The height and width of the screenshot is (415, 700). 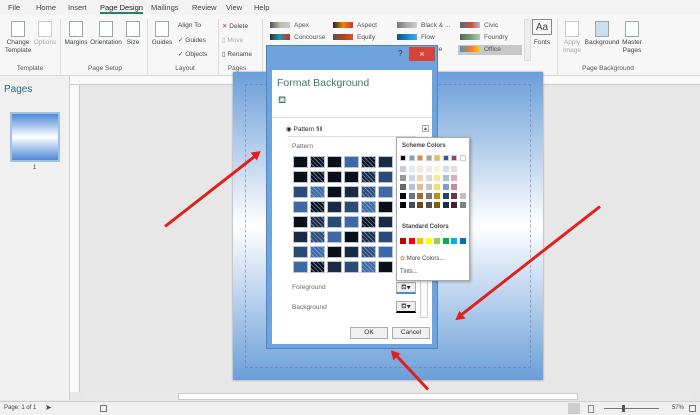 I want to click on horizontal-scrollbar, so click(x=387, y=396).